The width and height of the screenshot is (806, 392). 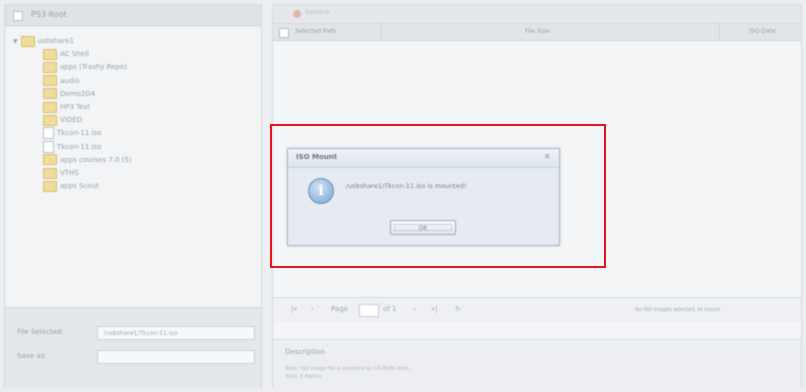 What do you see at coordinates (297, 14) in the screenshot?
I see `remove-icon` at bounding box center [297, 14].